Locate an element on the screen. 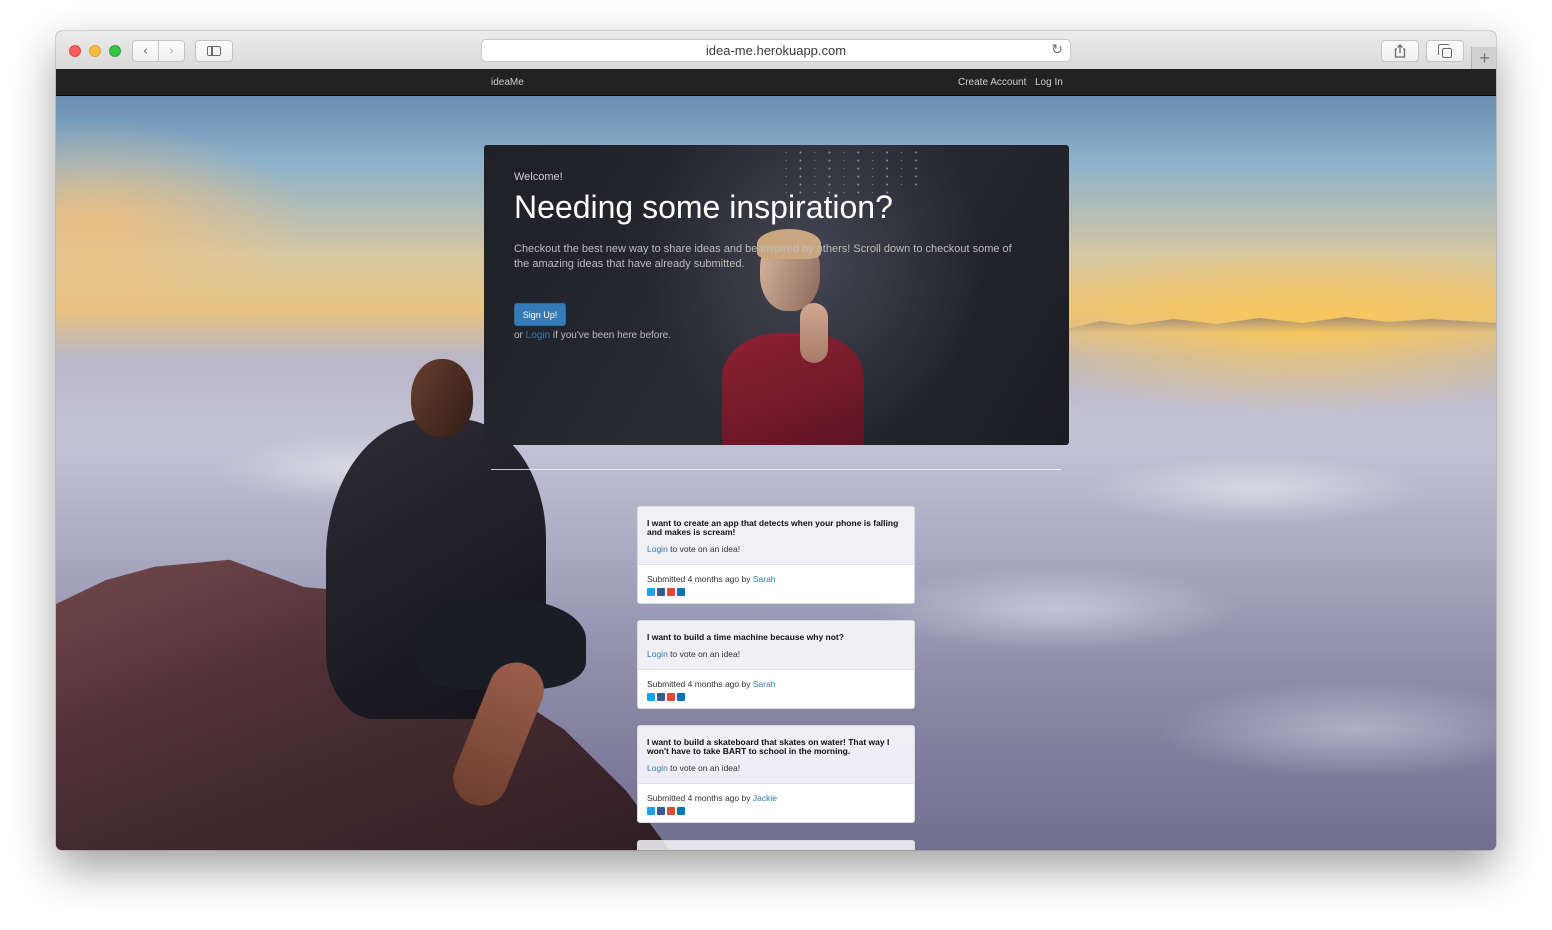  background-mountains is located at coordinates (1281, 325).